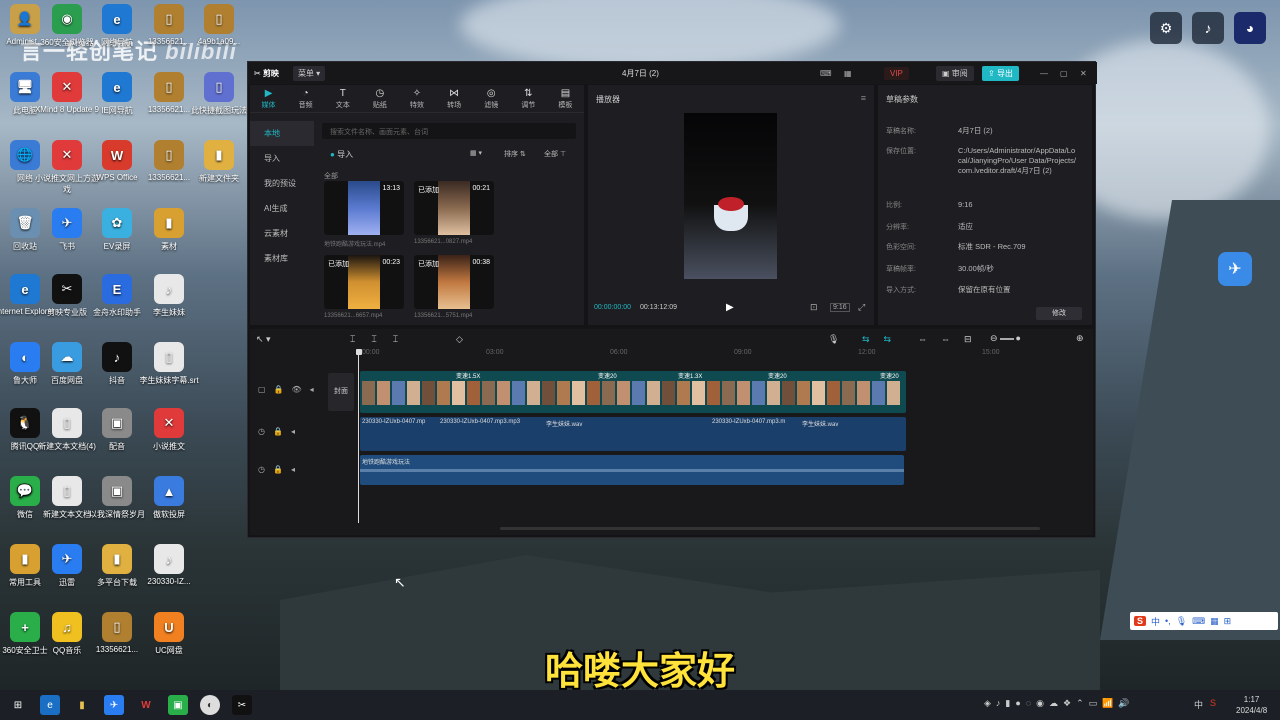 The height and width of the screenshot is (720, 1280). What do you see at coordinates (1181, 621) in the screenshot?
I see `mic-icon: 🎙` at bounding box center [1181, 621].